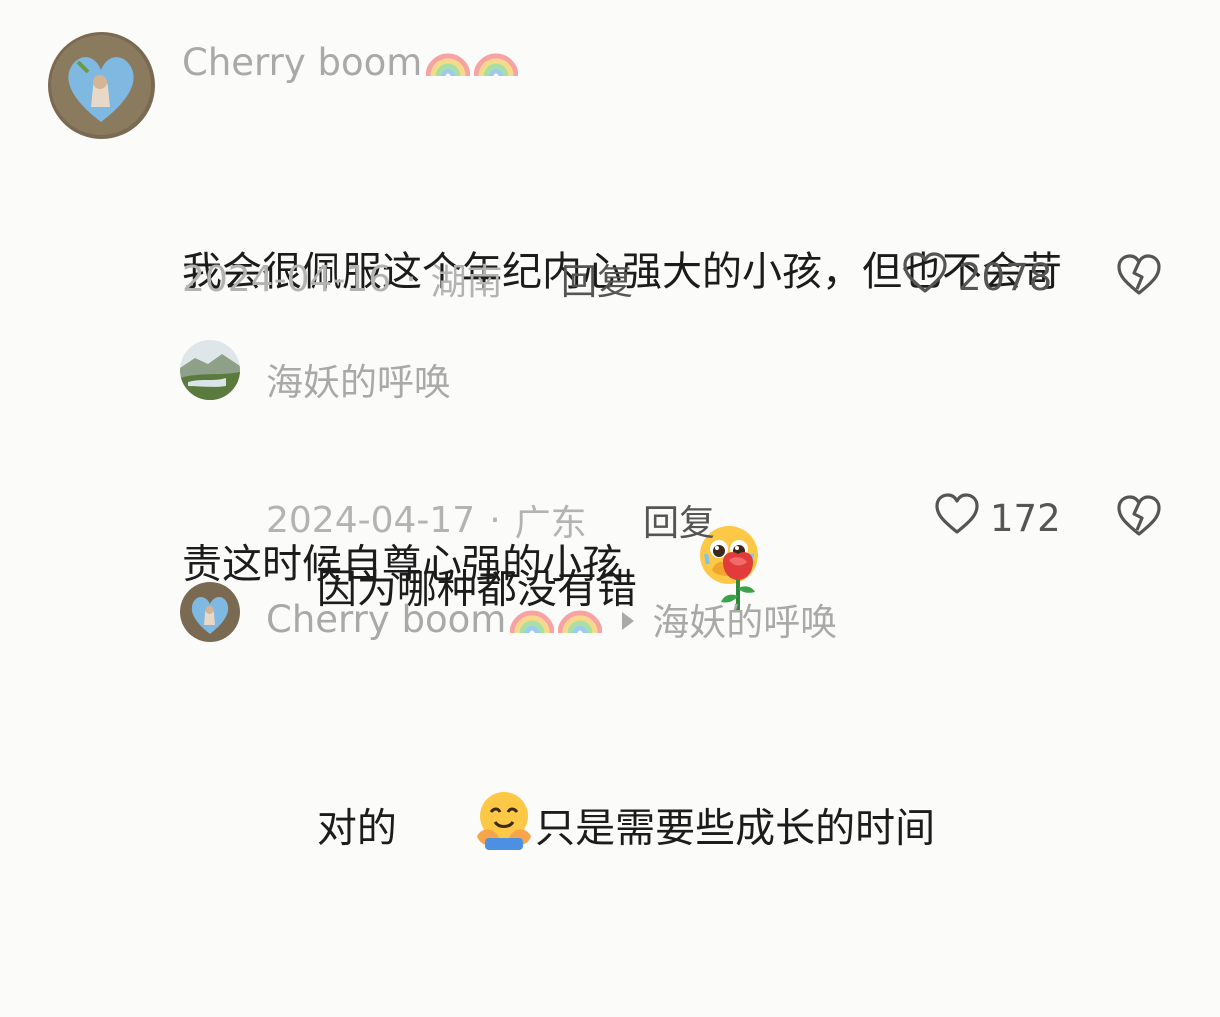  I want to click on avatar, so click(210, 612).